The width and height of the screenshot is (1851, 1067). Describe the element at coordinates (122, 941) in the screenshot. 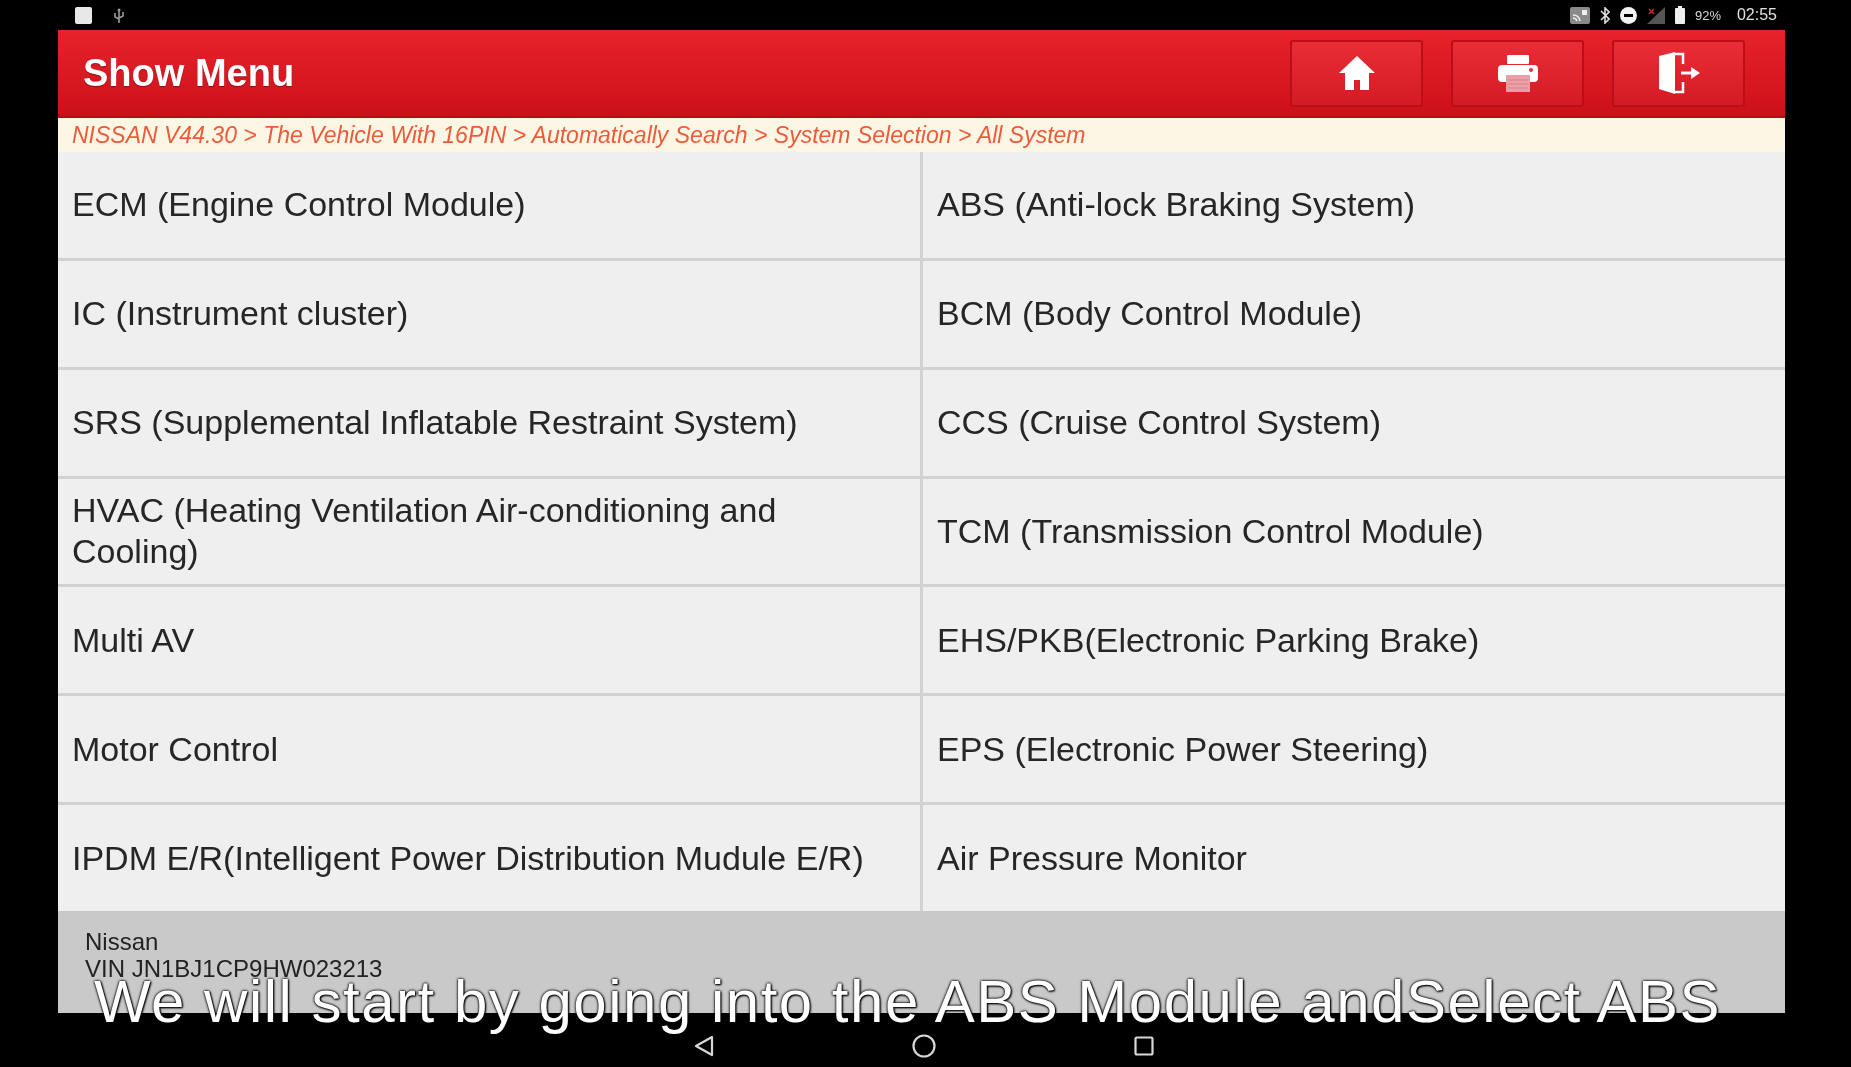

I see `vehicle-make: Nissan` at that location.